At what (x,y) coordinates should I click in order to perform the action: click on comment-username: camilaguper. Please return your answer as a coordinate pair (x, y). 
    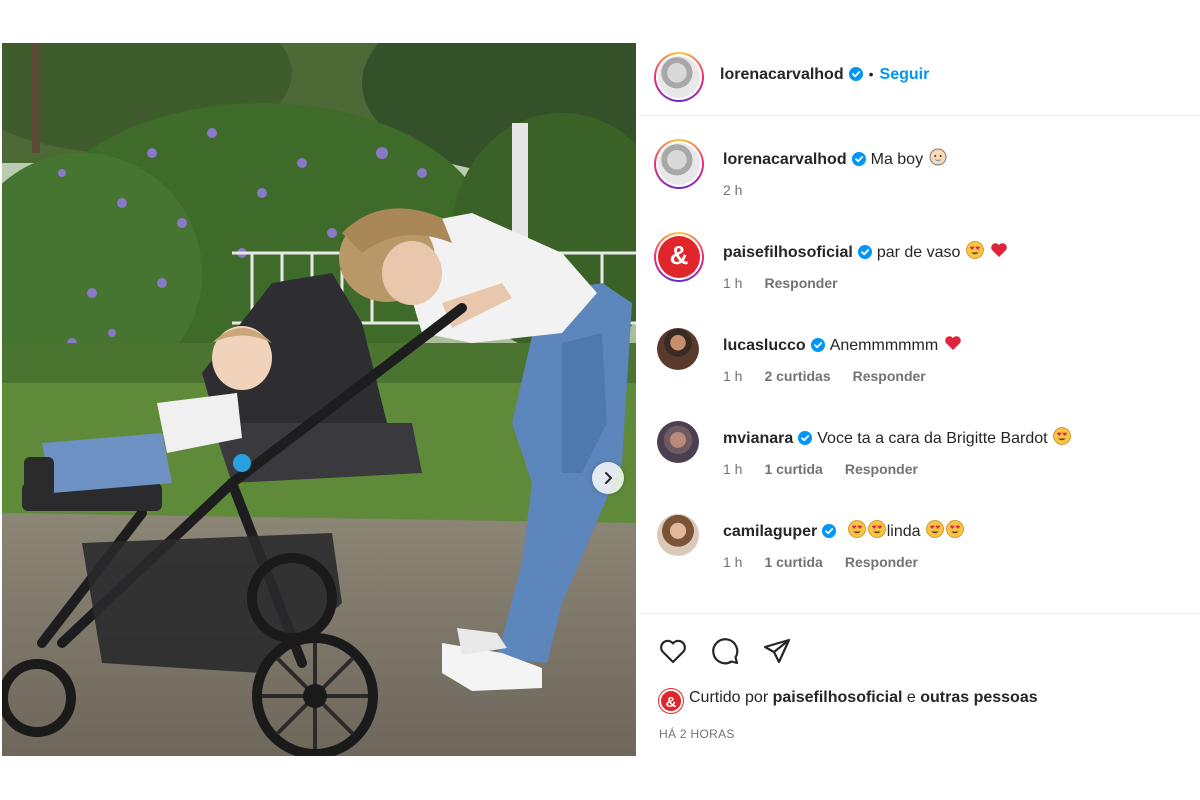
    Looking at the image, I should click on (770, 531).